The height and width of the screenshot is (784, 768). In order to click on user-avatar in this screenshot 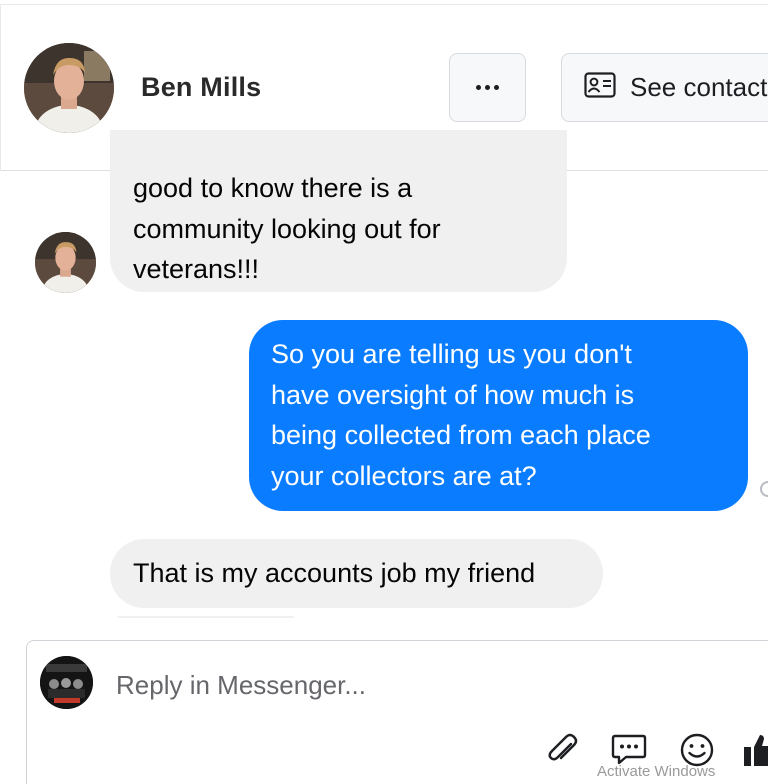, I will do `click(66, 682)`.